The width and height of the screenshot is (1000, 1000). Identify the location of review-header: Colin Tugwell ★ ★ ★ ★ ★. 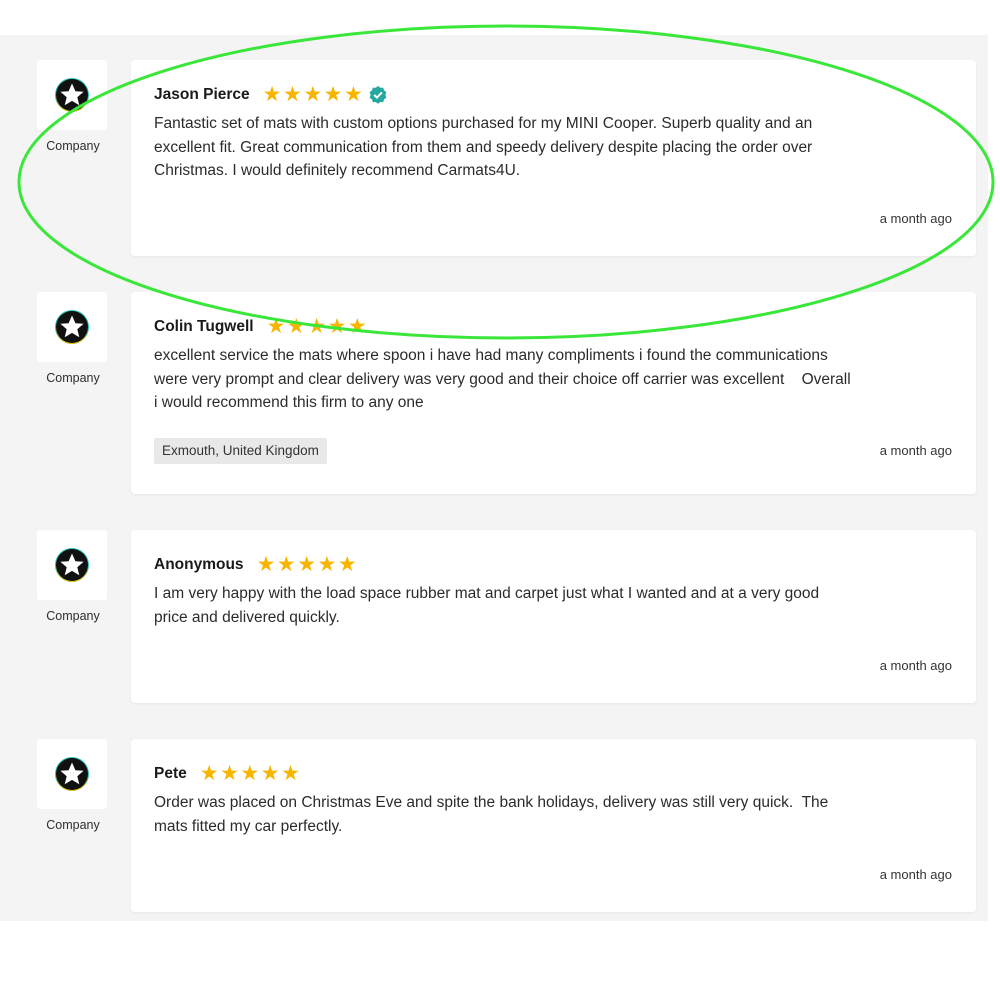
(261, 326).